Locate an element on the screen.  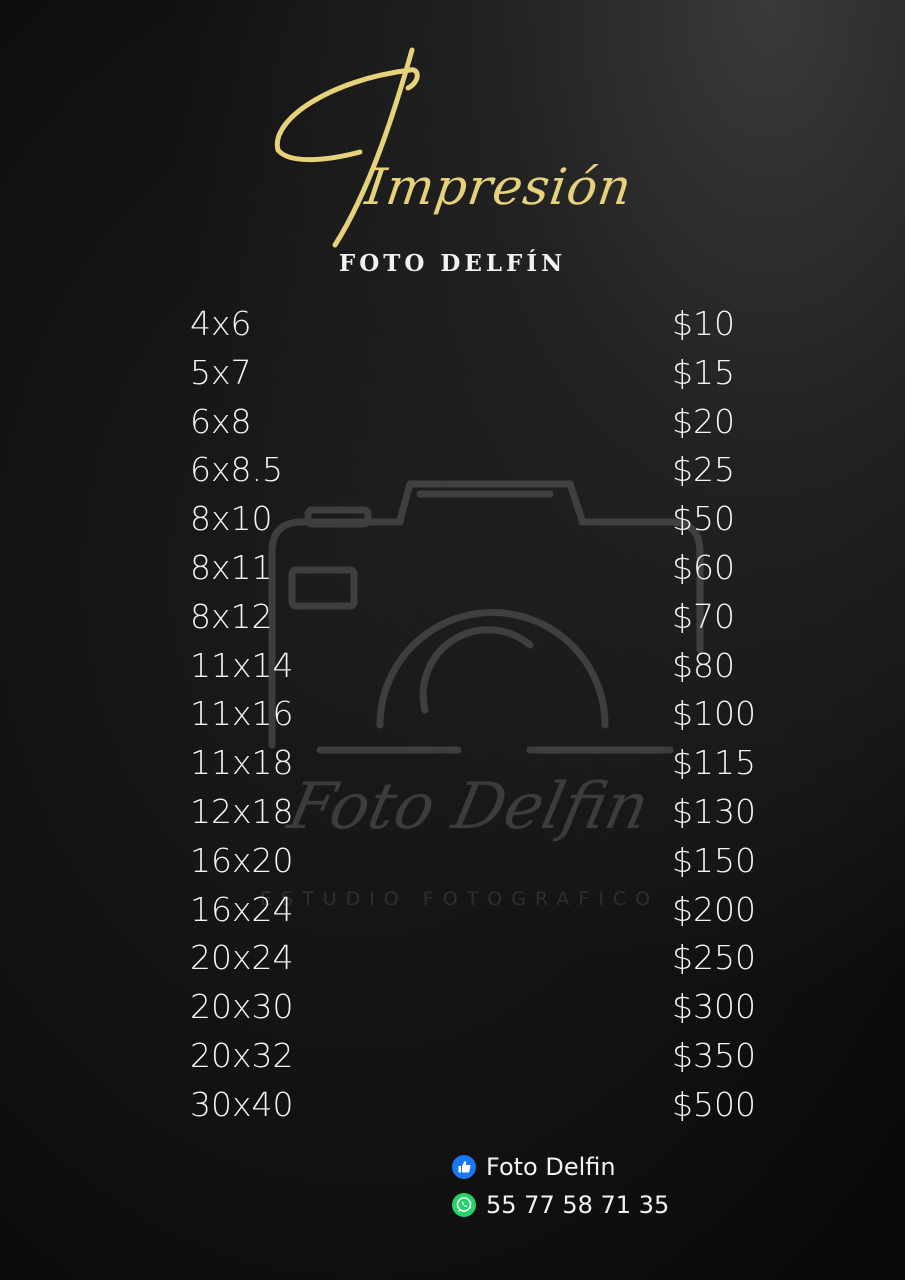
price-row: 20x30 $300 is located at coordinates (490, 1007).